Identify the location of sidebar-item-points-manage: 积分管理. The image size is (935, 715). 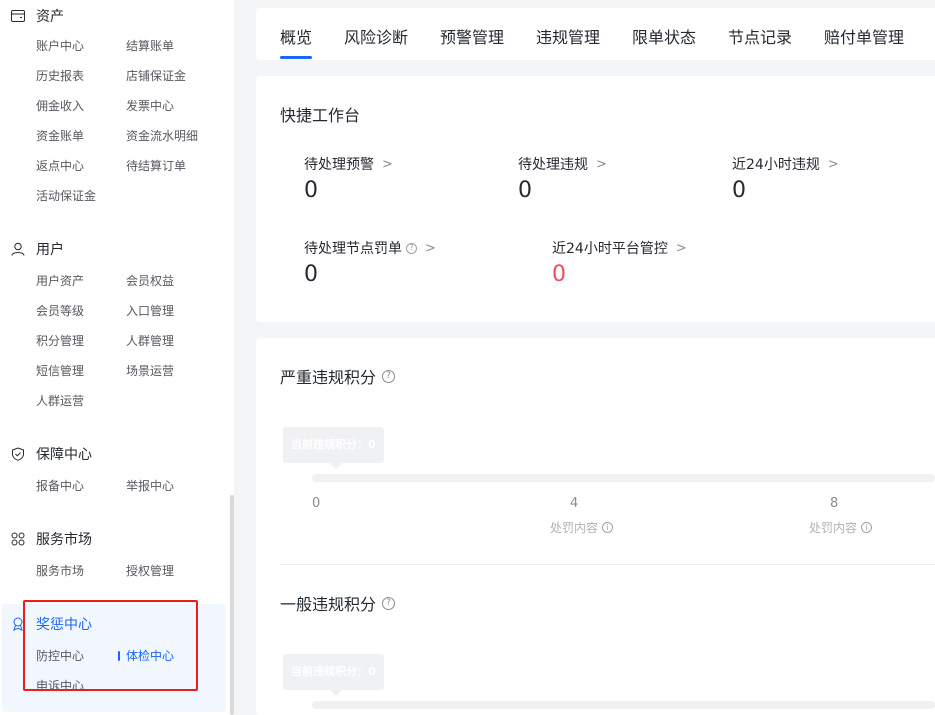
(60, 341).